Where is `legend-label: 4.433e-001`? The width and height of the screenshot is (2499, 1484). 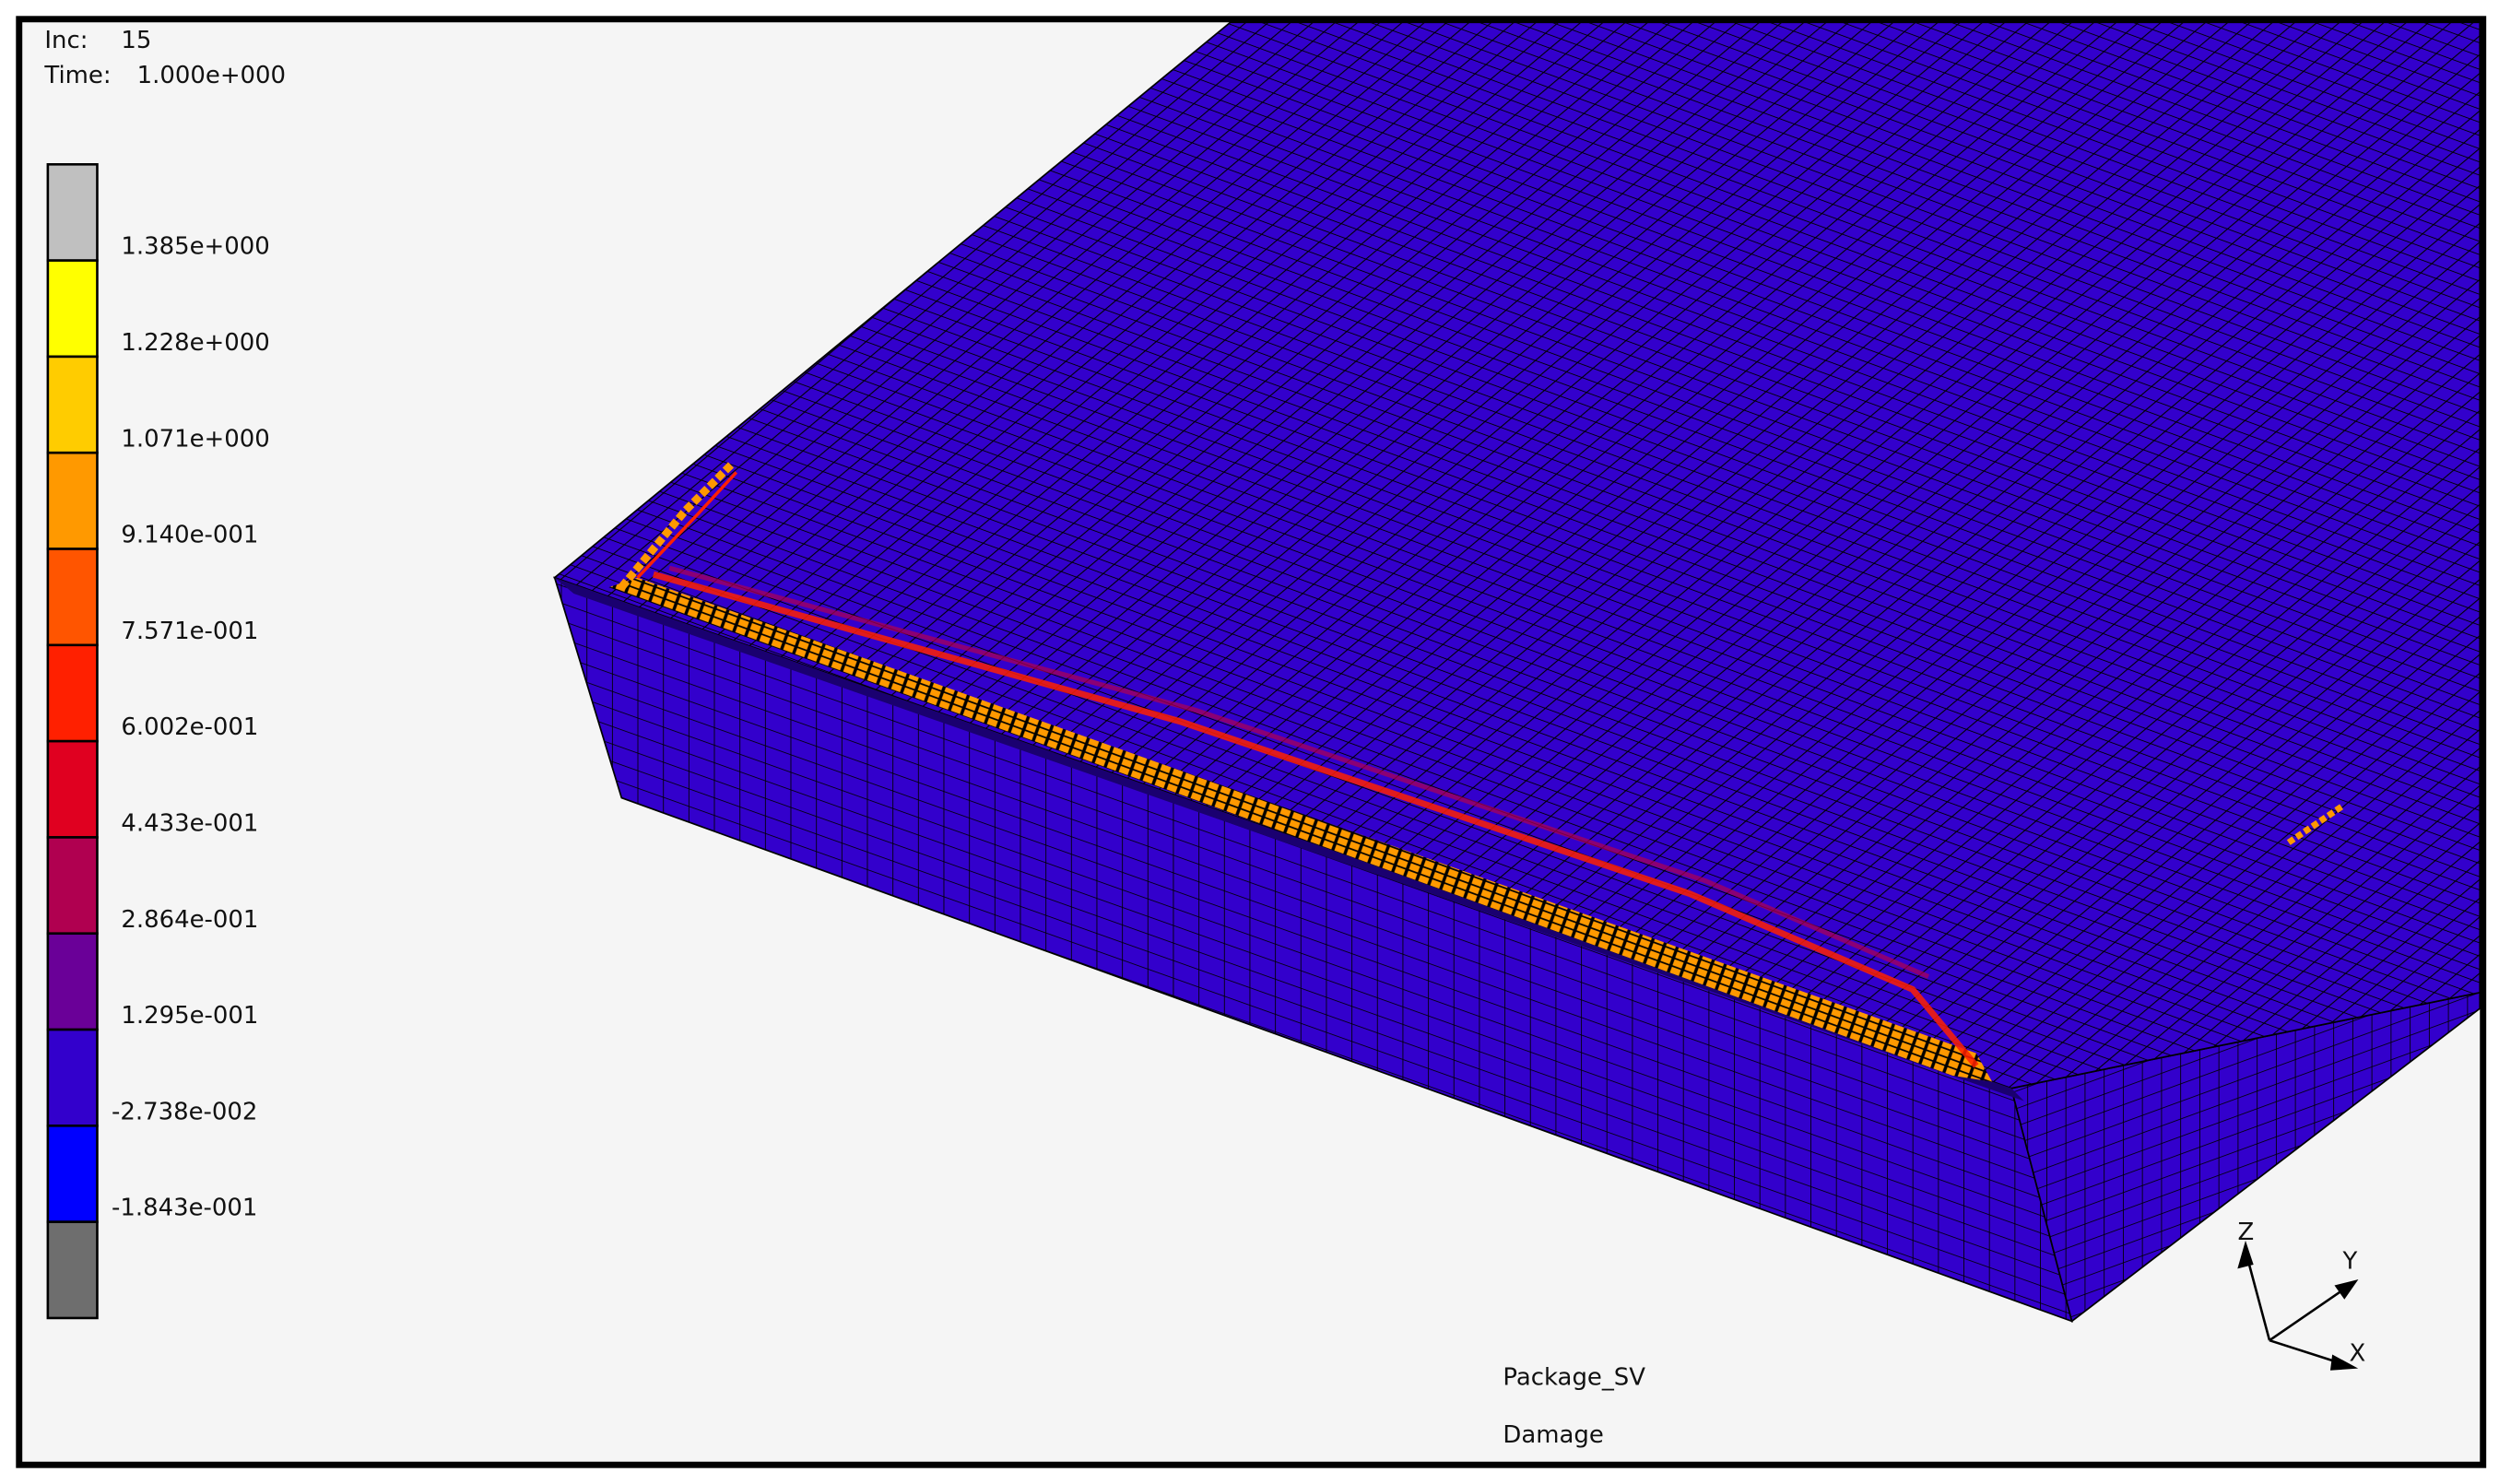 legend-label: 4.433e-001 is located at coordinates (189, 823).